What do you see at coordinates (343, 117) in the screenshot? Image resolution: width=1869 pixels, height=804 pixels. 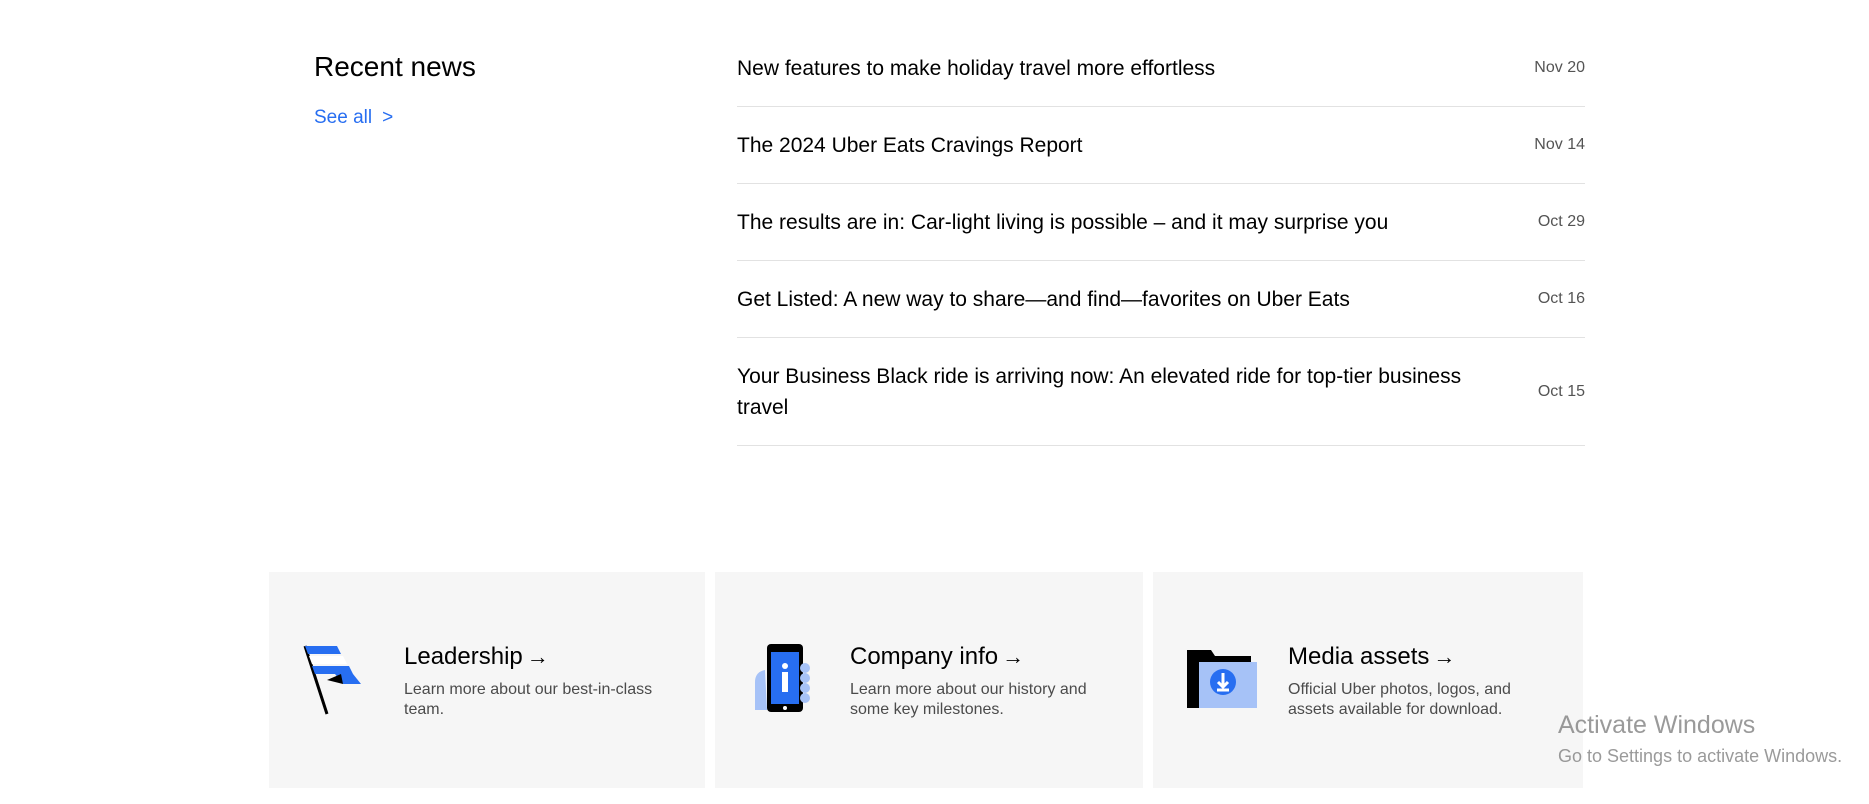 I see `see-all-label: See all` at bounding box center [343, 117].